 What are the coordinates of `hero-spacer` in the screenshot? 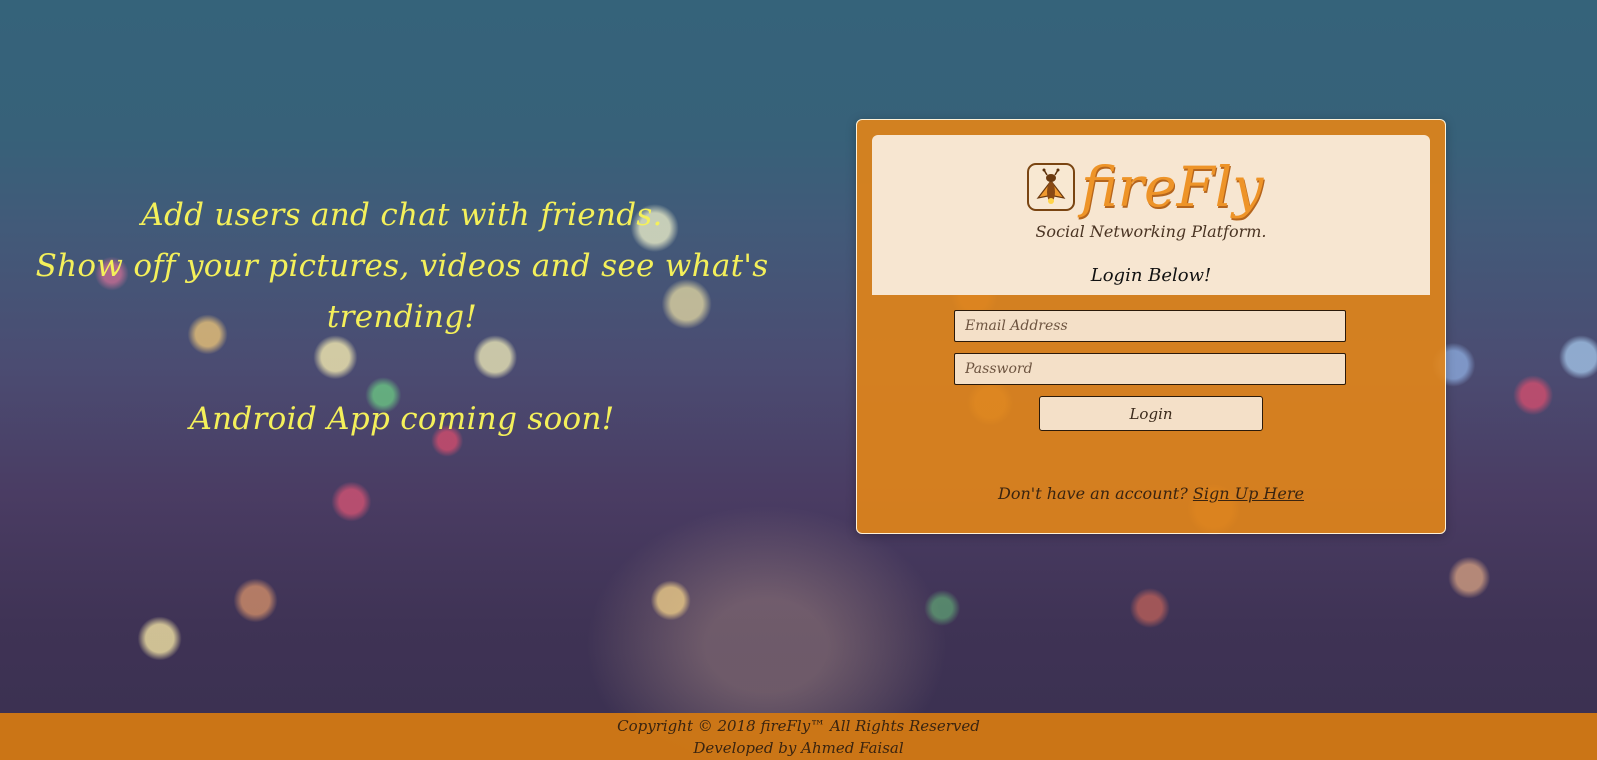 It's located at (402, 368).